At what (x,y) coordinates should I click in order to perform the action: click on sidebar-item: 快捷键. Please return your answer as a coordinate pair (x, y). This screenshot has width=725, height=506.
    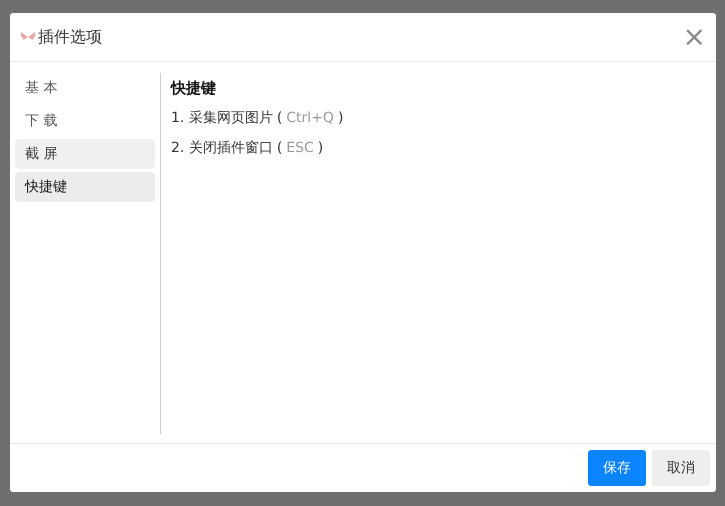
    Looking at the image, I should click on (85, 187).